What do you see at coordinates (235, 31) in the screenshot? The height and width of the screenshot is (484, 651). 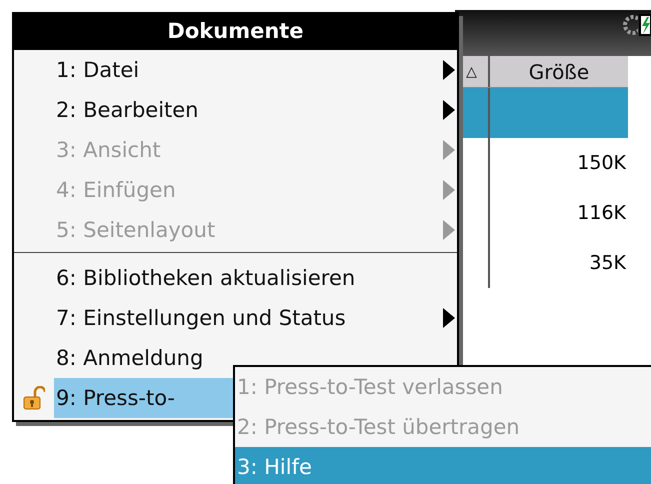 I see `menu-title: Dokumente` at bounding box center [235, 31].